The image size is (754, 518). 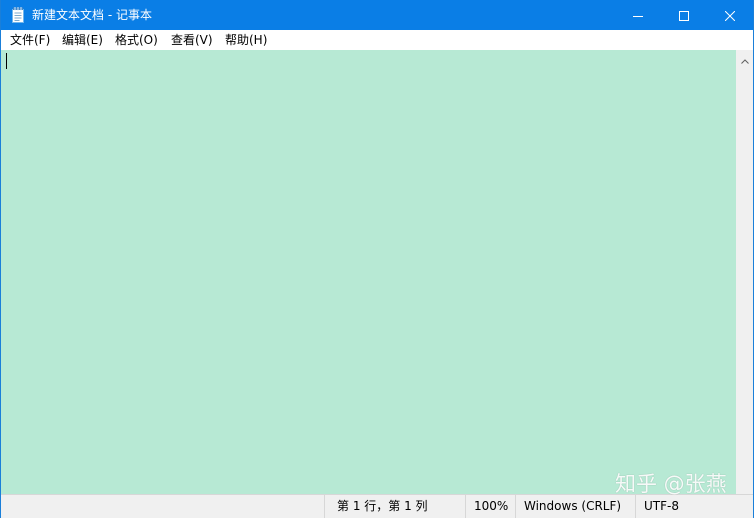 What do you see at coordinates (246, 40) in the screenshot?
I see `menu-help: 帮助(H)` at bounding box center [246, 40].